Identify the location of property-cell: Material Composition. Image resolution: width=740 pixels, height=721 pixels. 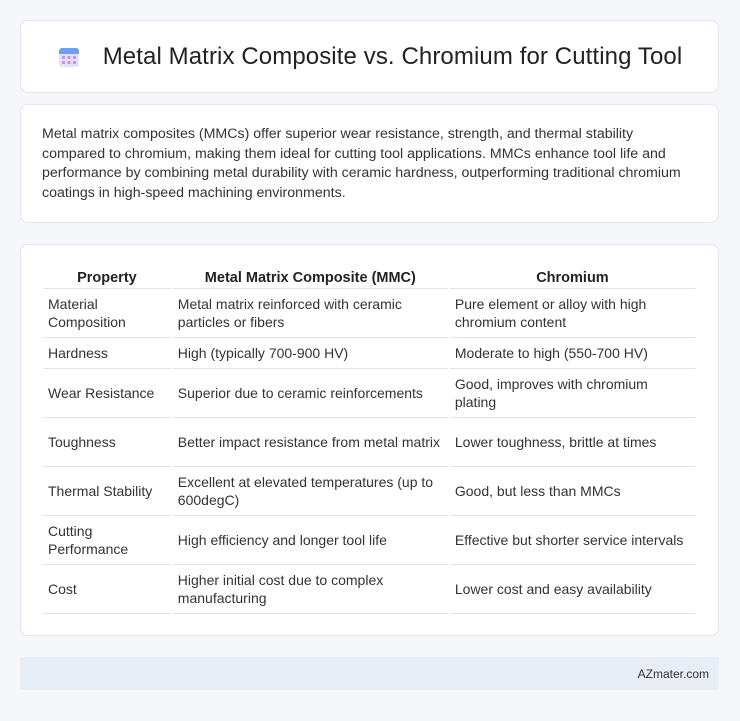
(107, 313).